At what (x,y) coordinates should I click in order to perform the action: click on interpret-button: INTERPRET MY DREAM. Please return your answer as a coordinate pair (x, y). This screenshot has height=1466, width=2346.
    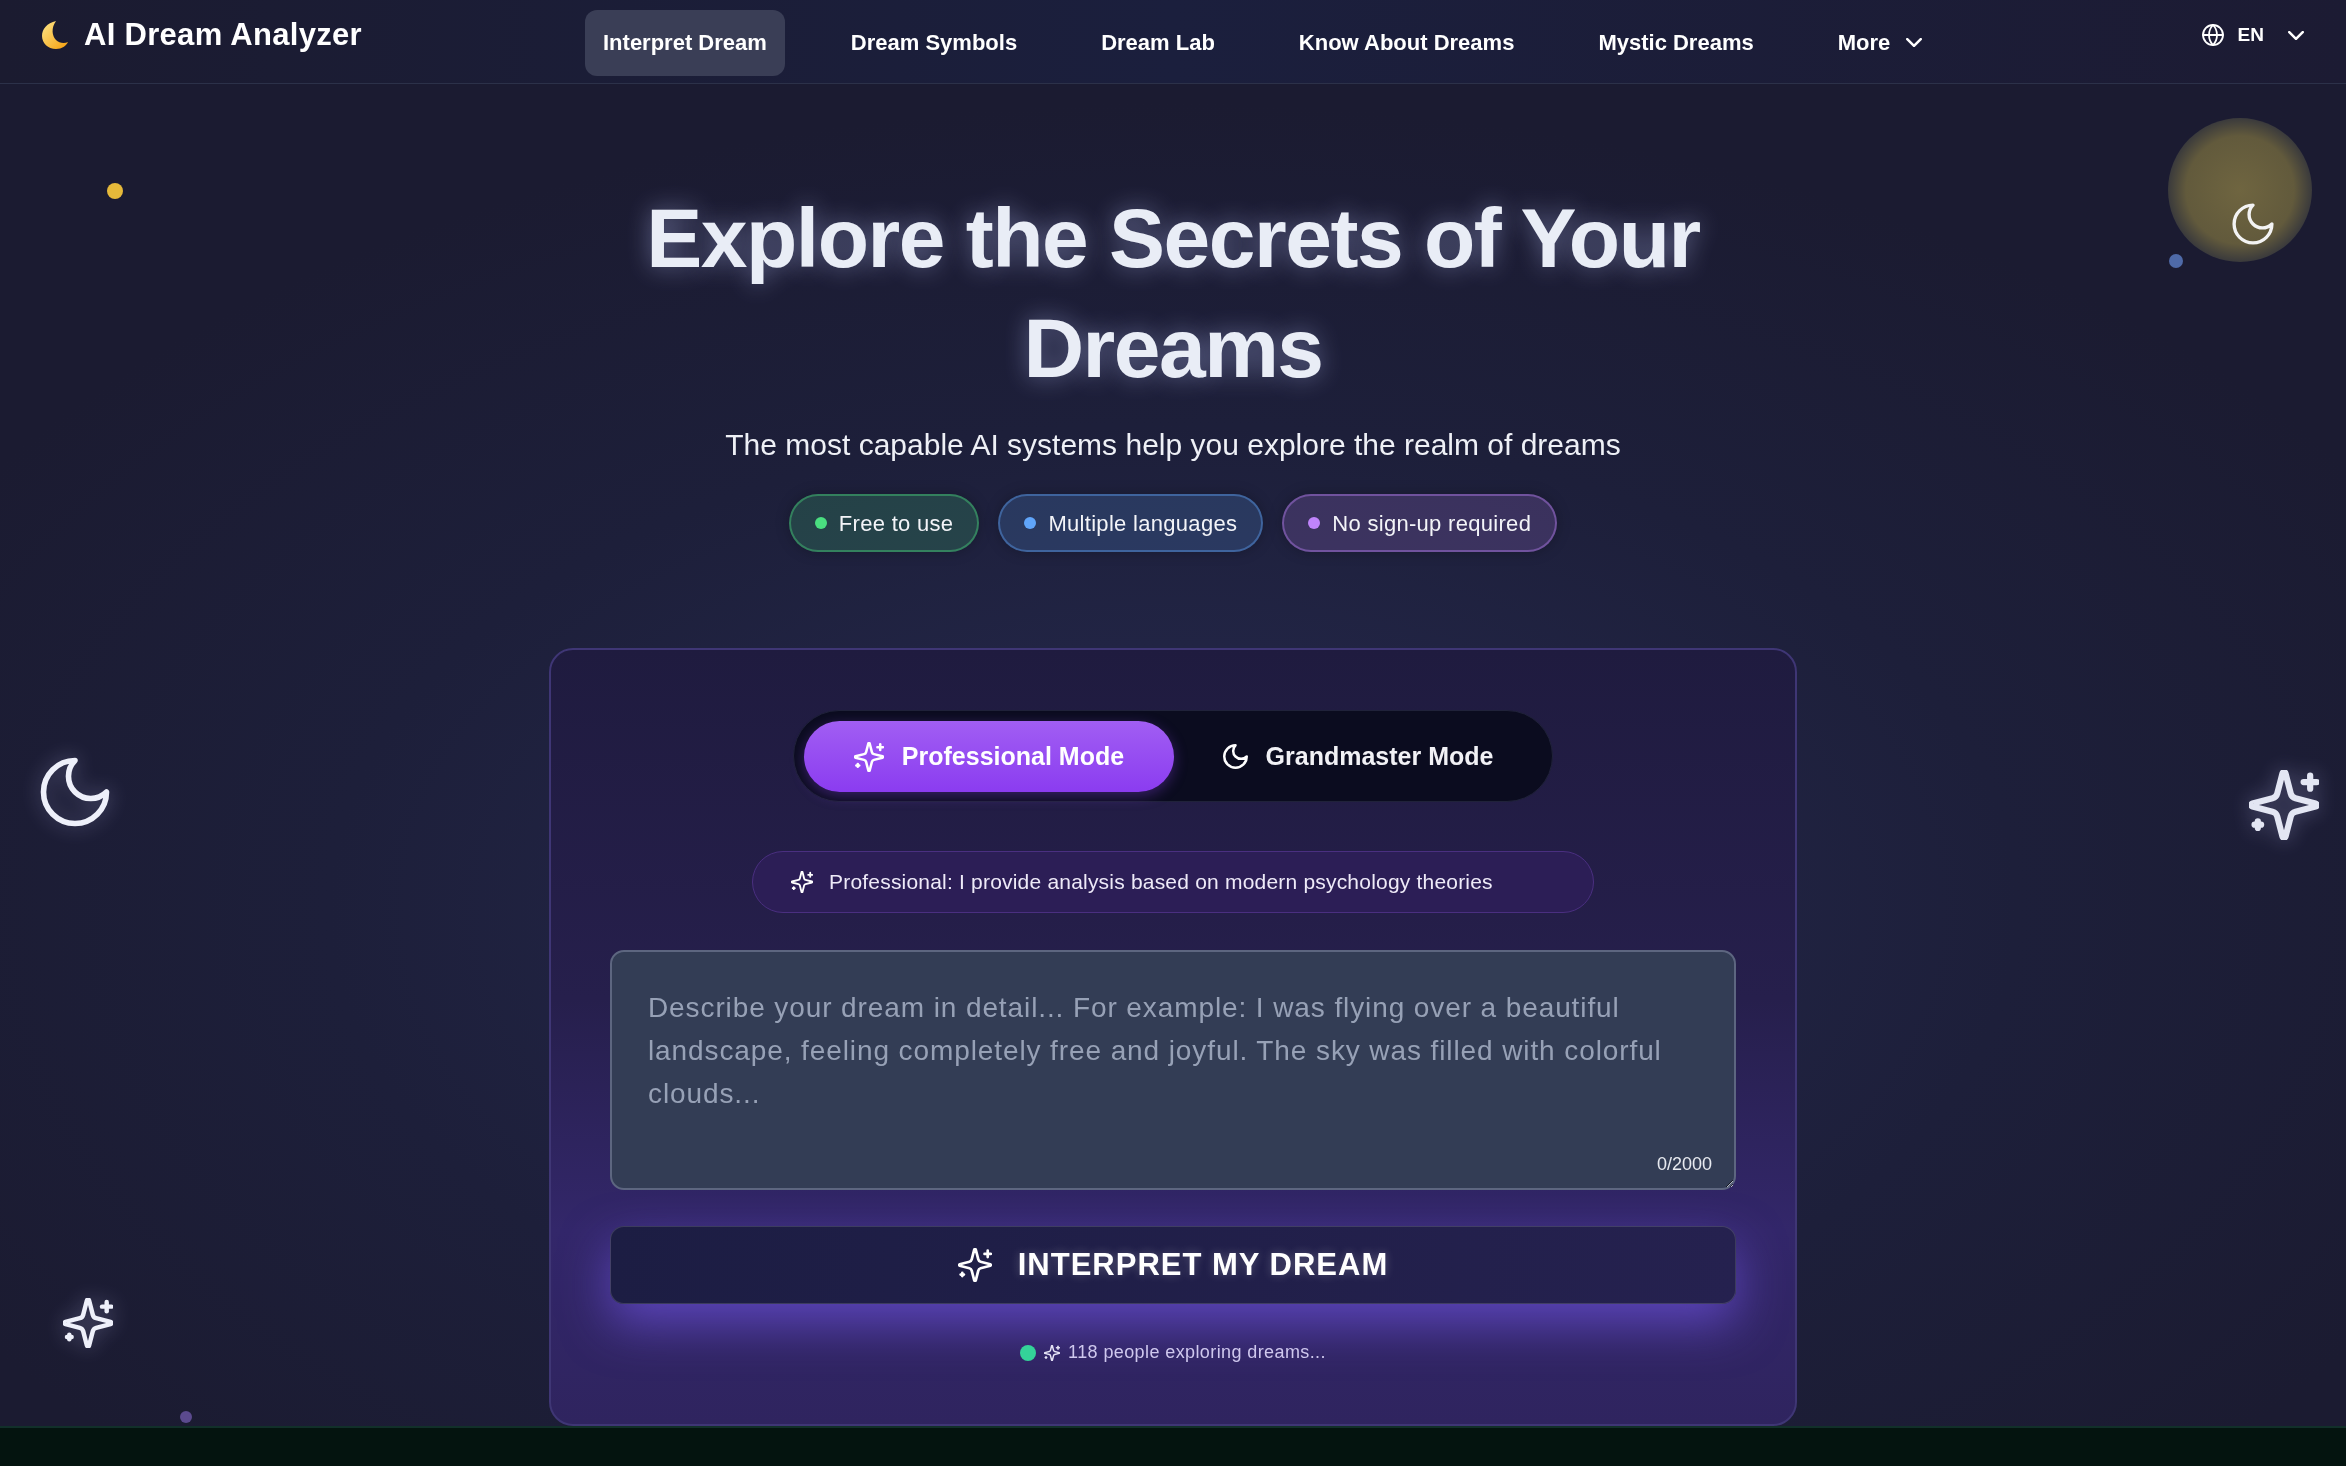
    Looking at the image, I should click on (1173, 1265).